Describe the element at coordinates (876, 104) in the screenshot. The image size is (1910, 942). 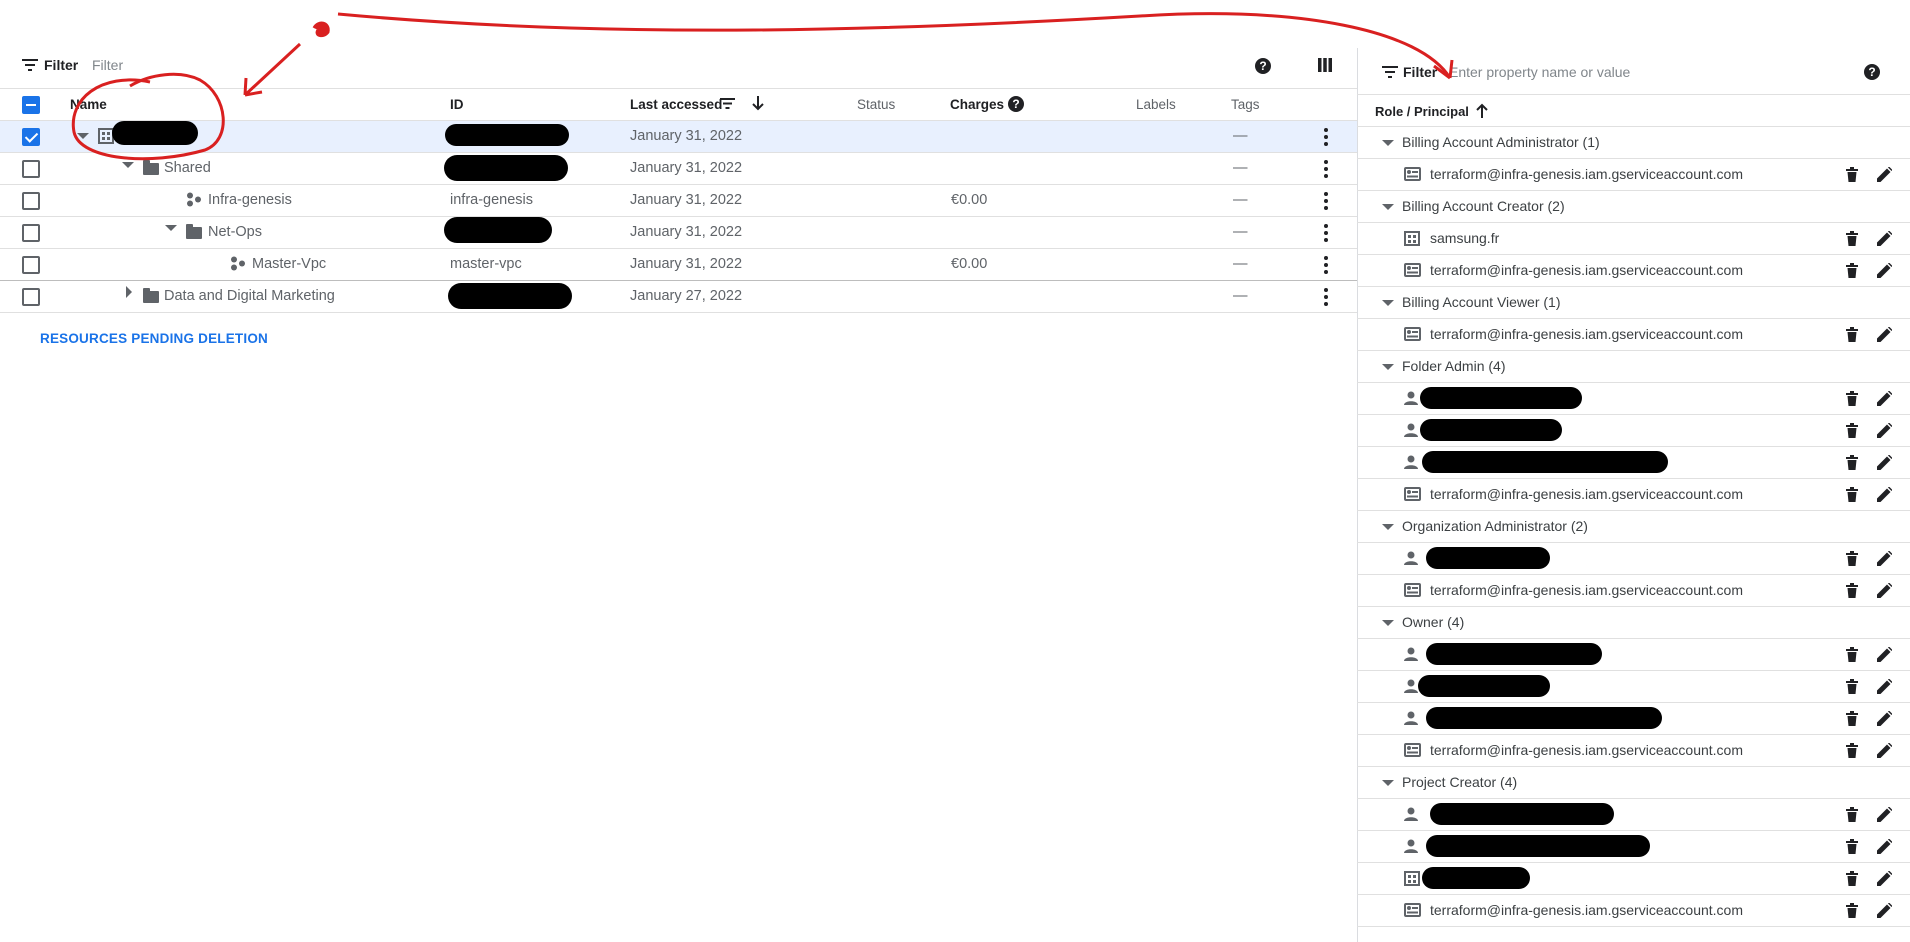
I see `column-header-status: Status` at that location.